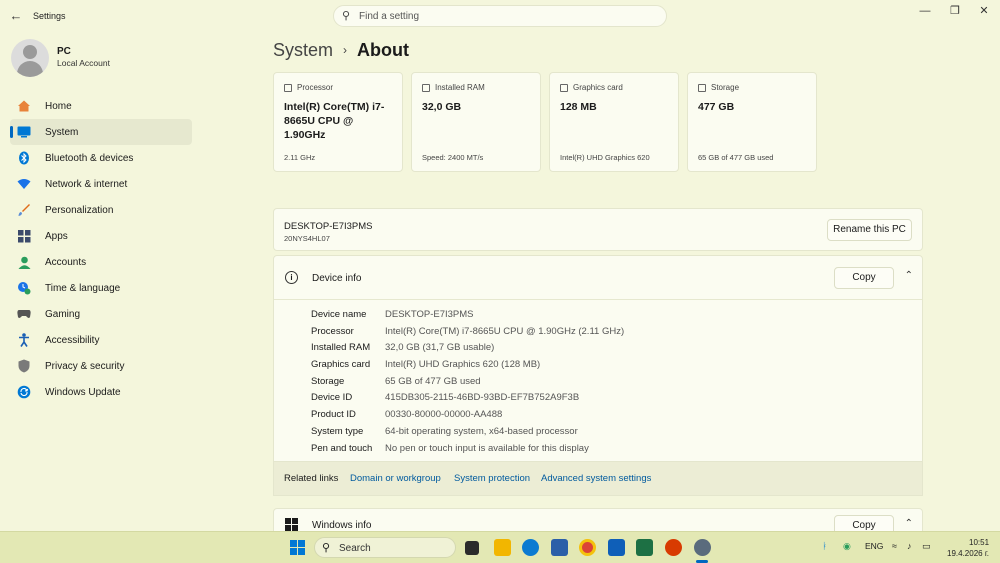 This screenshot has width=1000, height=563. Describe the element at coordinates (492, 478) in the screenshot. I see `link-system-protection: System protection` at that location.